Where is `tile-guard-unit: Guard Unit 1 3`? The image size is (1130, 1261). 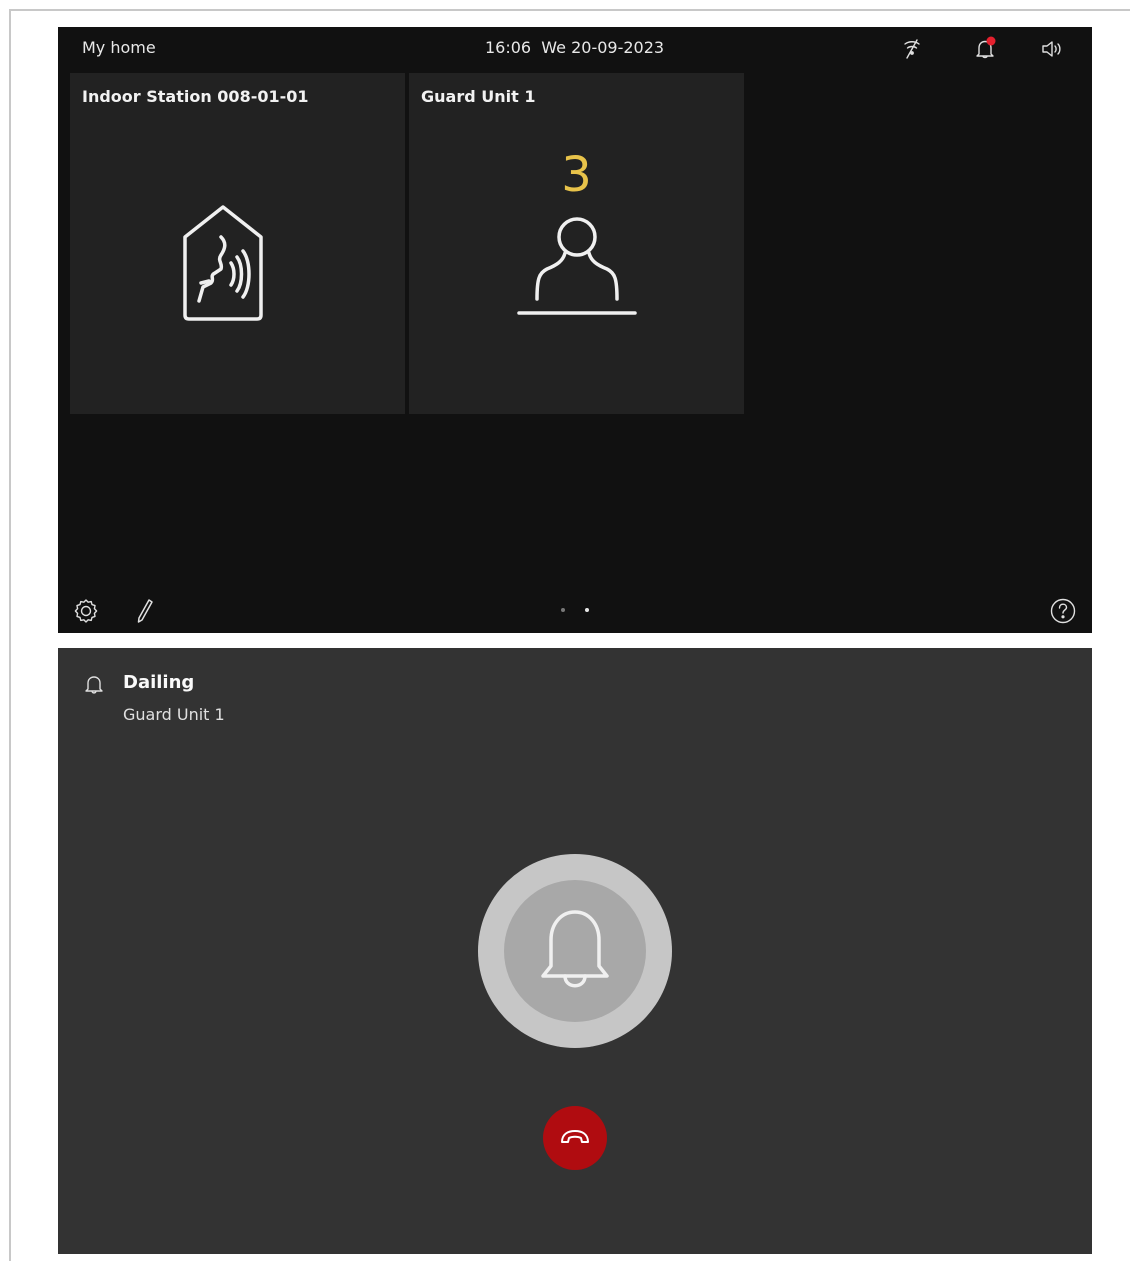
tile-guard-unit: Guard Unit 1 3 is located at coordinates (576, 243).